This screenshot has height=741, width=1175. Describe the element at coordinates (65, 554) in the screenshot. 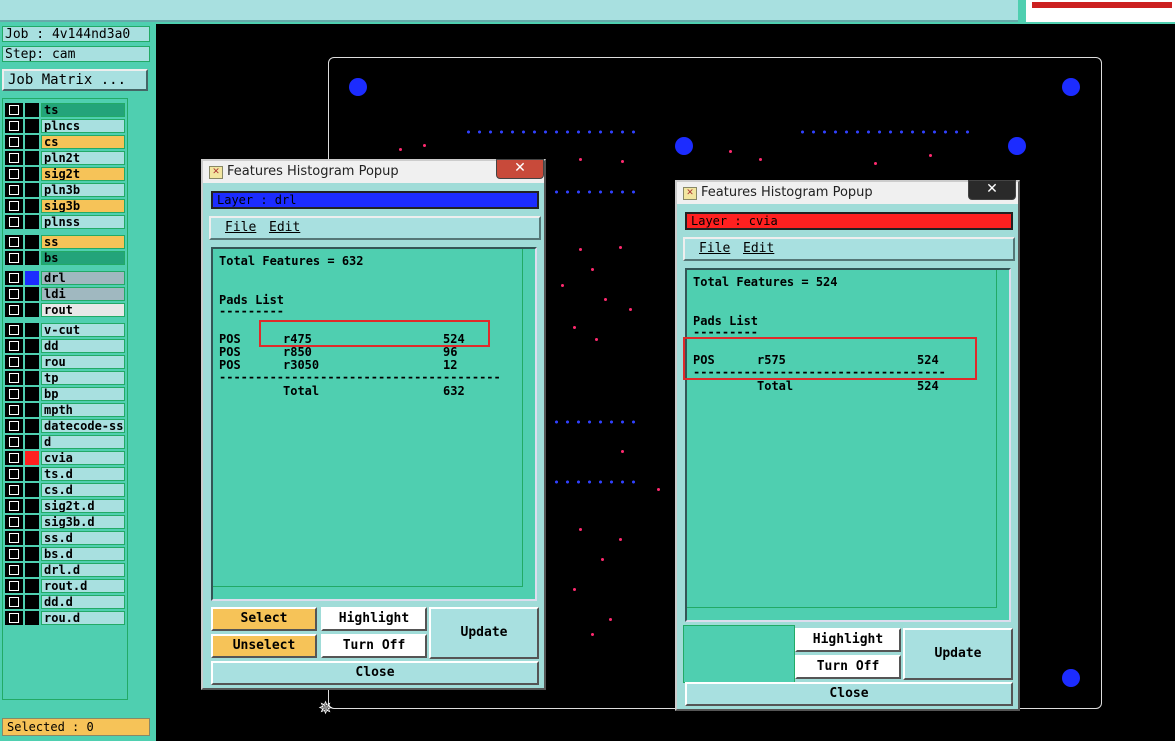

I see `layer-row: bs.d` at that location.